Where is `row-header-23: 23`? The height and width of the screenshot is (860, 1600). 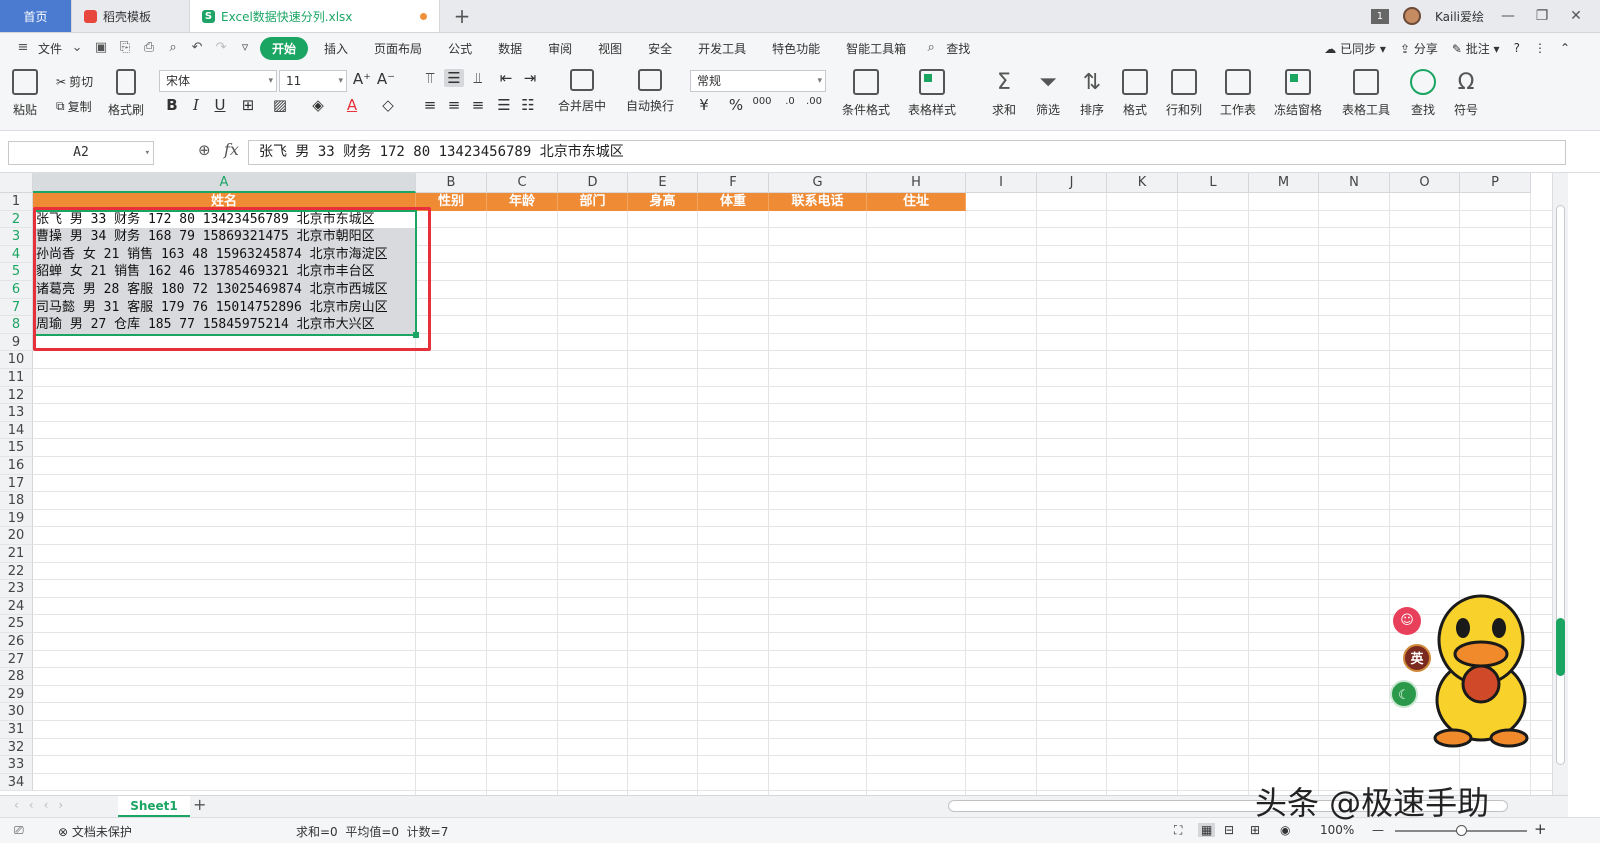 row-header-23: 23 is located at coordinates (16, 589).